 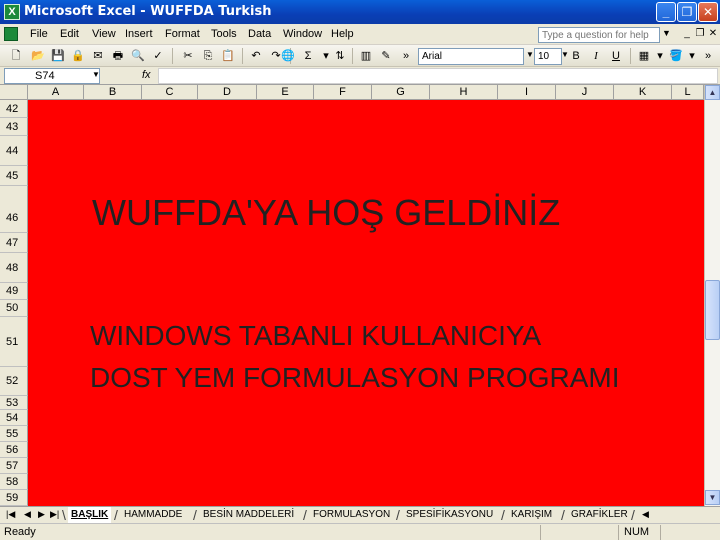 I want to click on print-icon: 🖶, so click(x=118, y=56).